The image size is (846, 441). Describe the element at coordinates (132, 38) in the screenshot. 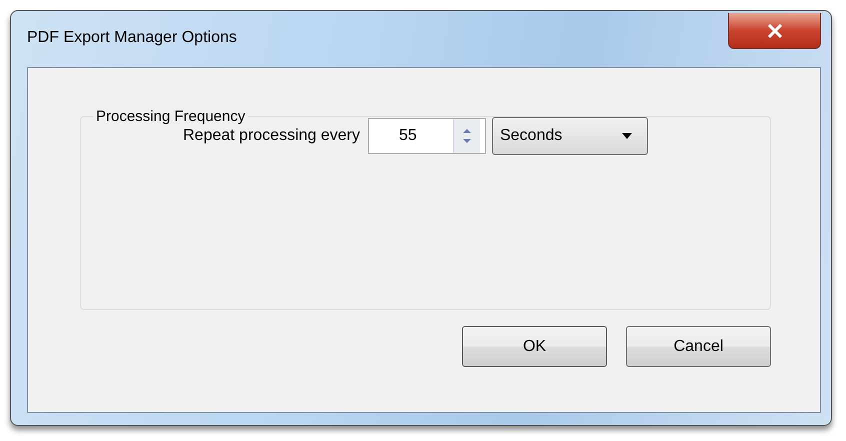

I see `window-title: PDF Export Manager Options` at that location.